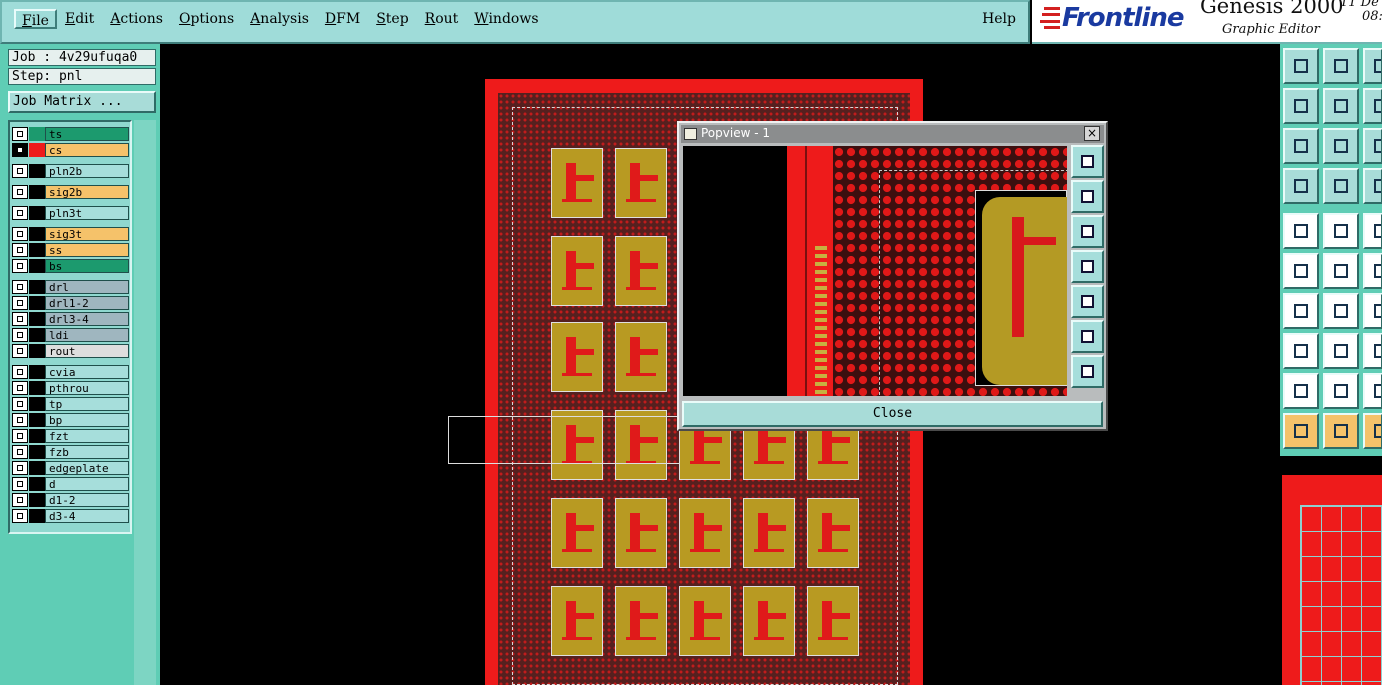 The image size is (1382, 685). I want to click on menu-rout: Rout, so click(442, 19).